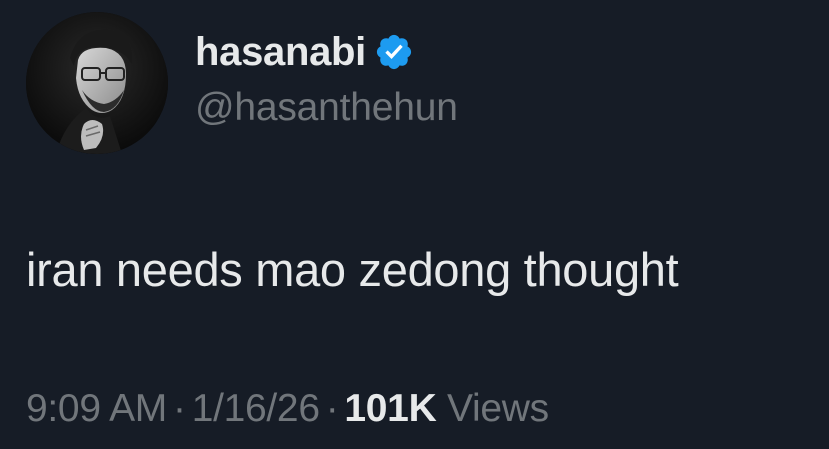 This screenshot has width=829, height=449. Describe the element at coordinates (256, 408) in the screenshot. I see `tweet-date: 1/16/26` at that location.